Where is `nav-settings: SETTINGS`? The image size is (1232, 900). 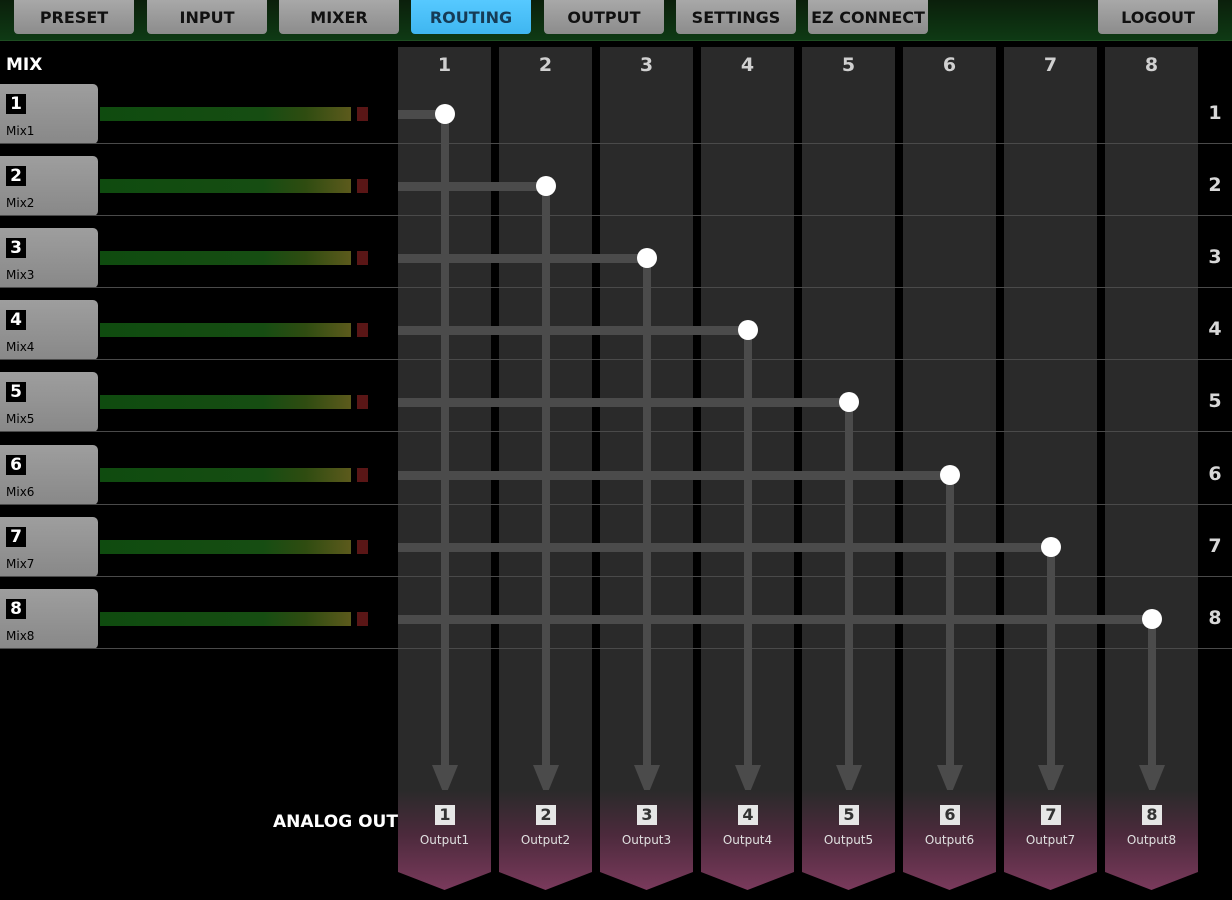
nav-settings: SETTINGS is located at coordinates (736, 17).